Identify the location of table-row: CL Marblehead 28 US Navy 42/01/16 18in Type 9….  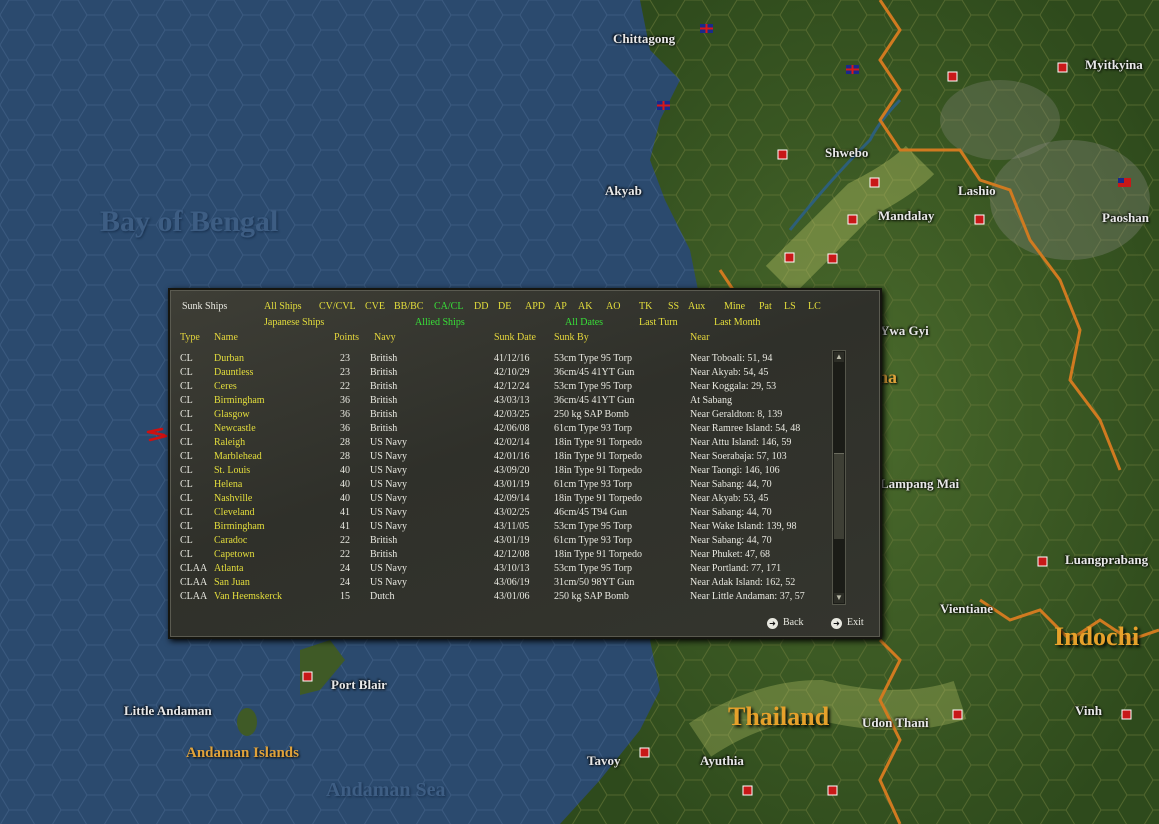
(495, 458).